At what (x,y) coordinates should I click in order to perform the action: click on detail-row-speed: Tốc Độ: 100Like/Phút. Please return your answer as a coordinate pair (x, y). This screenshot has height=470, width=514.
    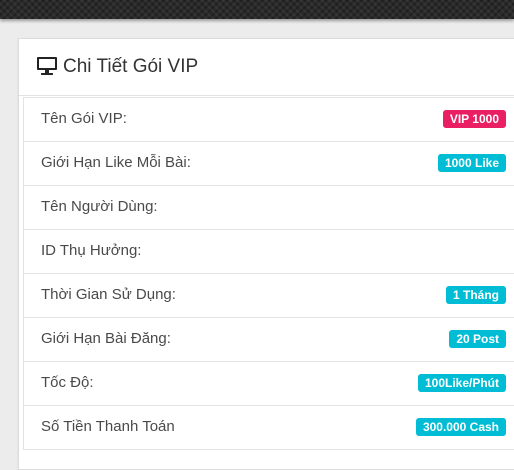
    Looking at the image, I should click on (268, 384).